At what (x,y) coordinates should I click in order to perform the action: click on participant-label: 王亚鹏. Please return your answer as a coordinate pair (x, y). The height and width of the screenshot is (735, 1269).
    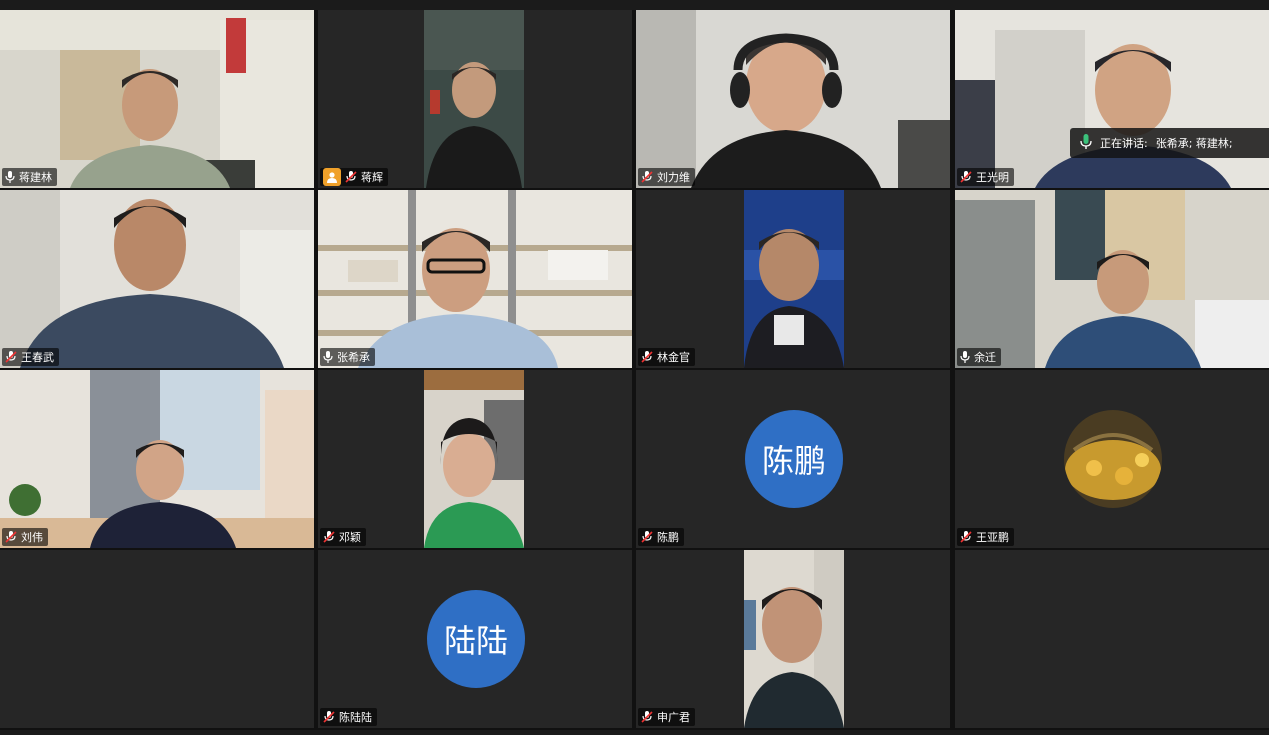
    Looking at the image, I should click on (985, 537).